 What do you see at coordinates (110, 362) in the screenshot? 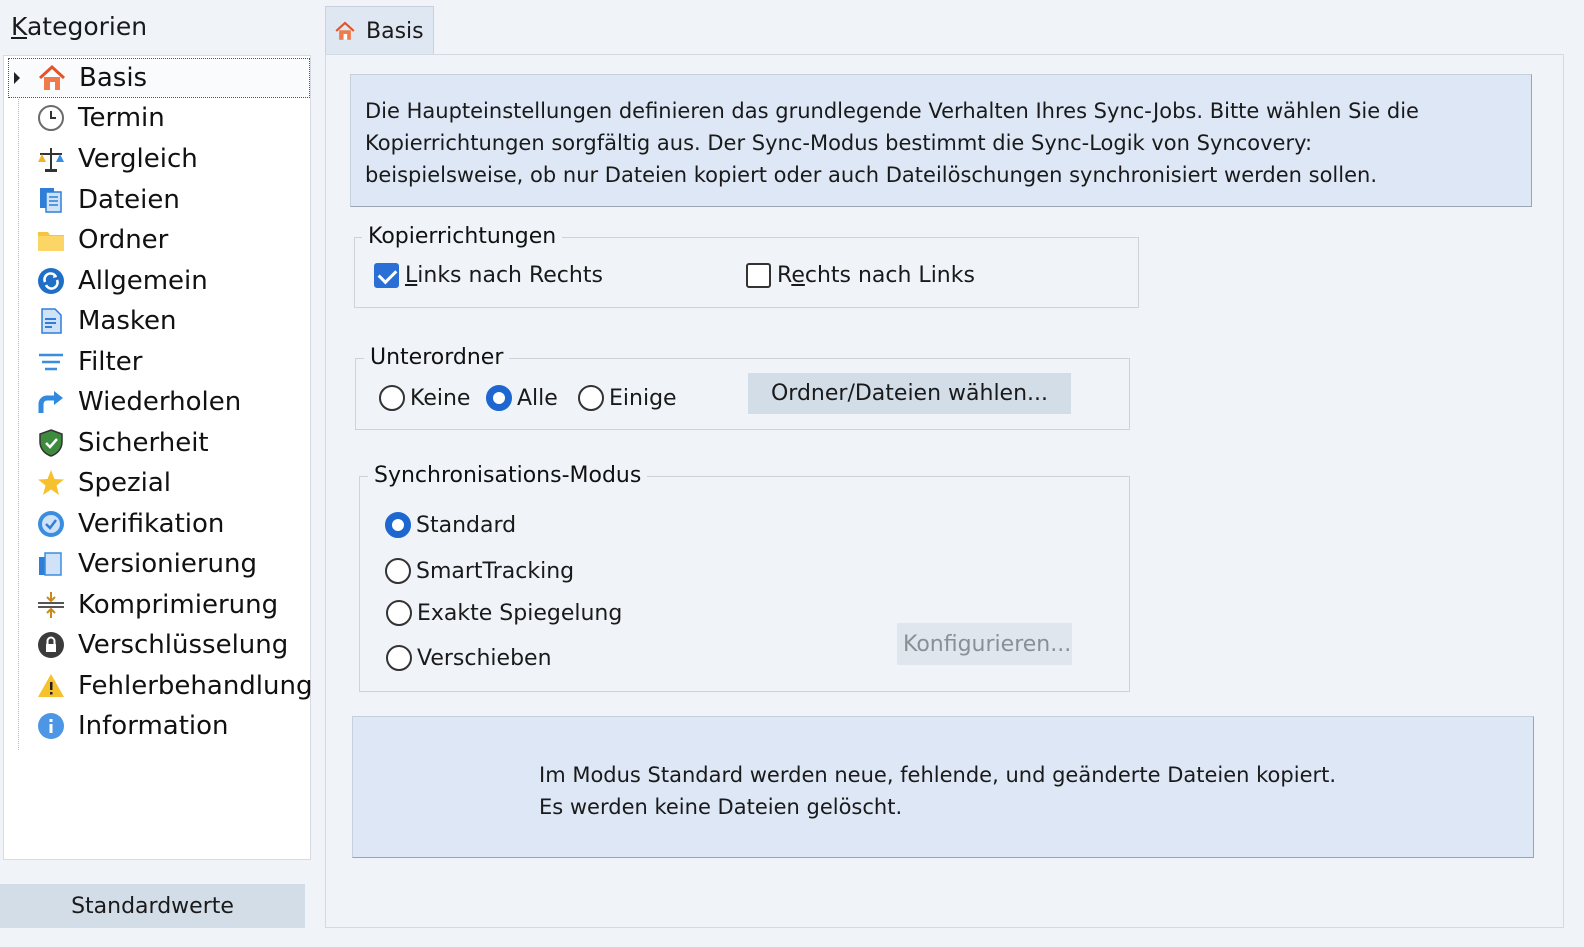
I see `sidebar-item-label: Filter` at bounding box center [110, 362].